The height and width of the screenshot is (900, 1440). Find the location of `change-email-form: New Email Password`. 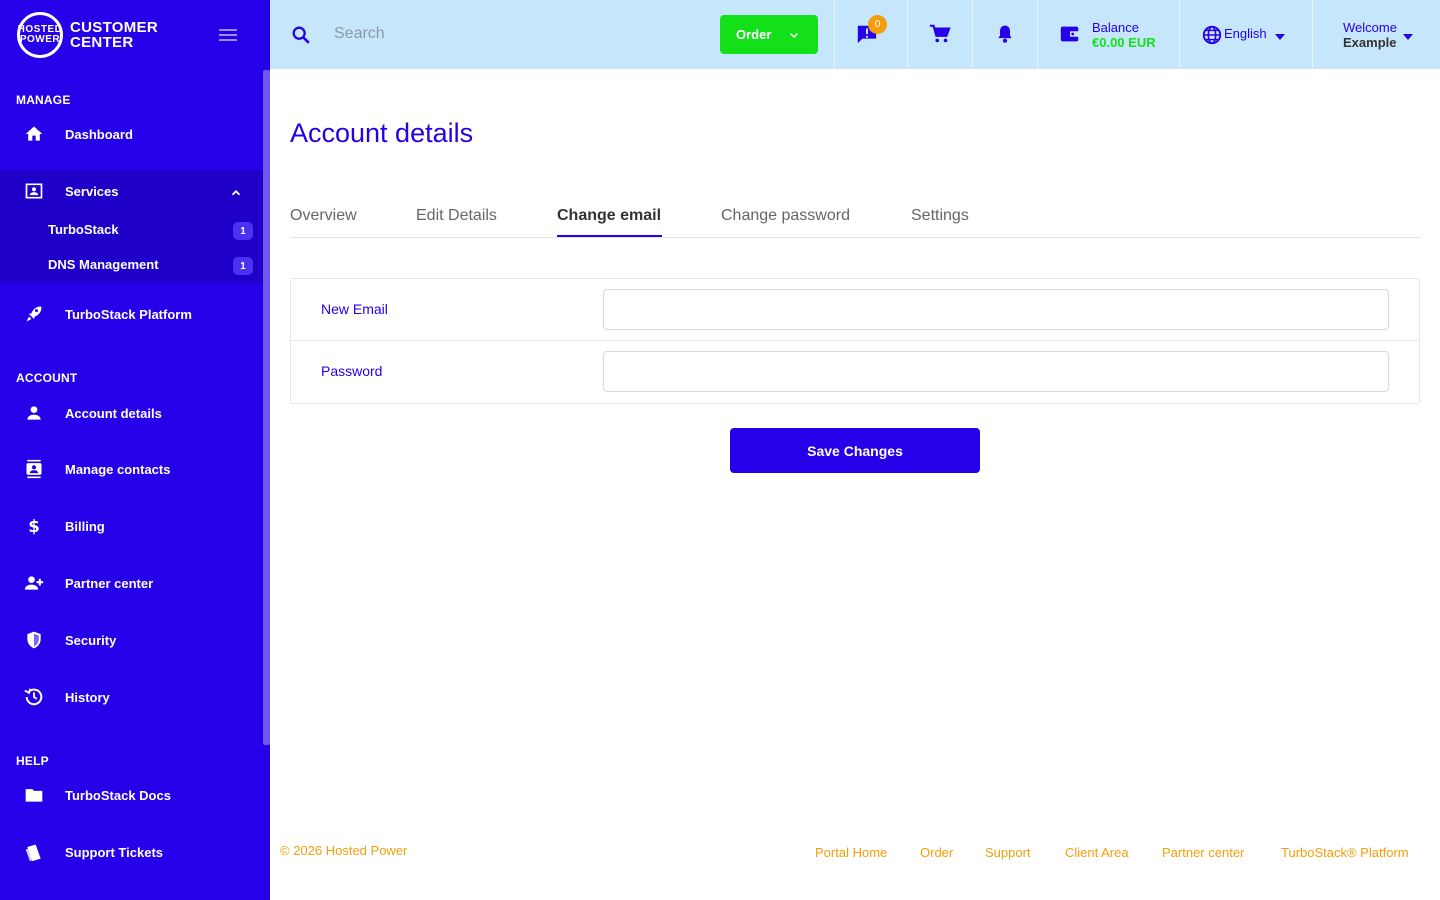

change-email-form: New Email Password is located at coordinates (855, 341).